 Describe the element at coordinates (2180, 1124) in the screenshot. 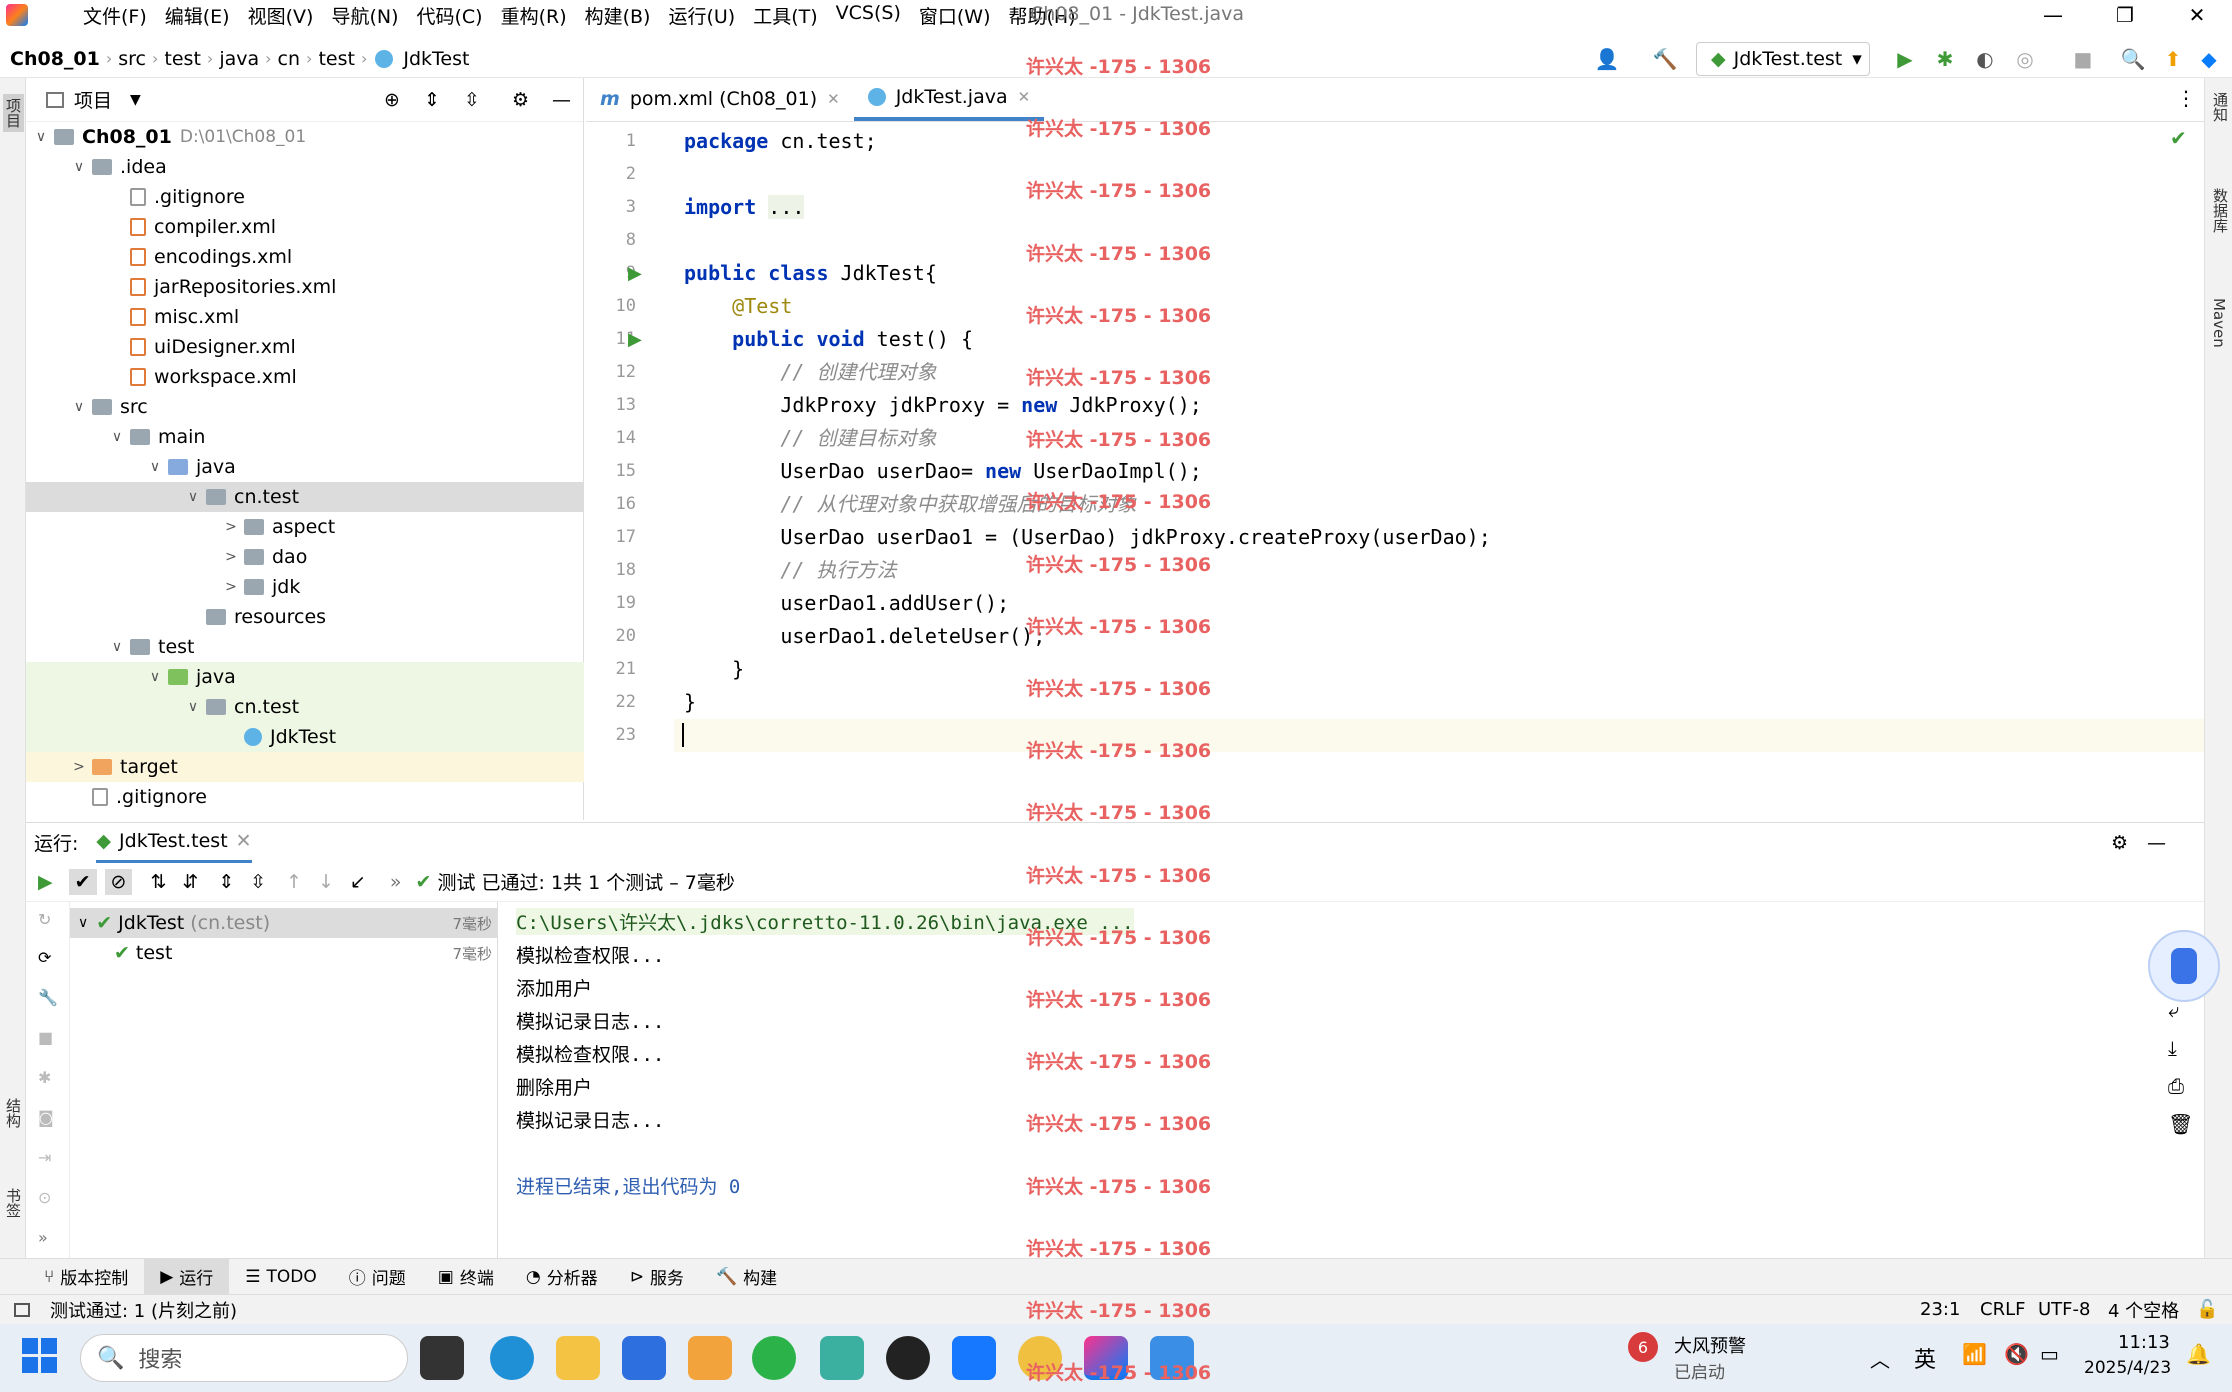

I see `trash-icon: 🗑` at that location.